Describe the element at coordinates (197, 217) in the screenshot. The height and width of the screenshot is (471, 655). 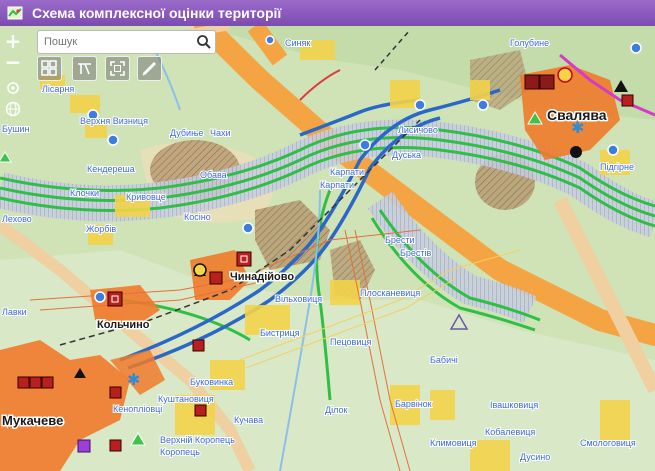
I see `place-label: Косіно` at that location.